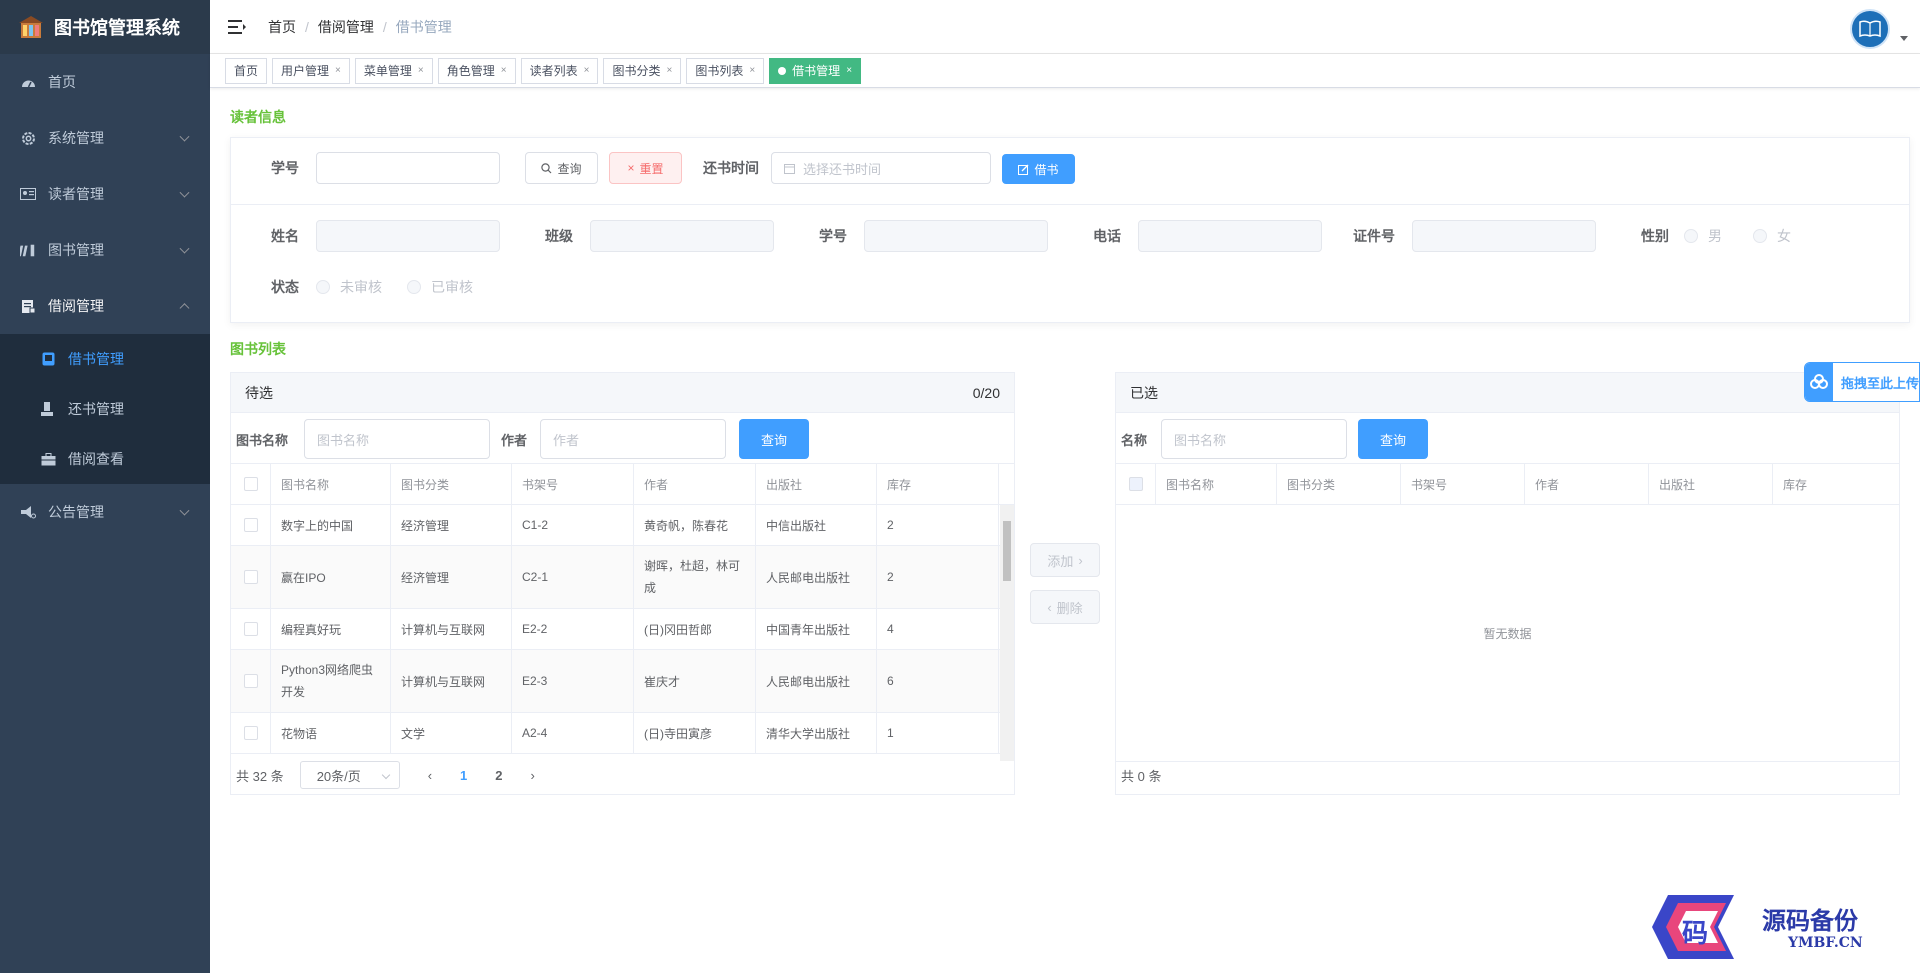  Describe the element at coordinates (816, 577) in the screenshot. I see `cell-publisher: 人民邮电出版社` at that location.